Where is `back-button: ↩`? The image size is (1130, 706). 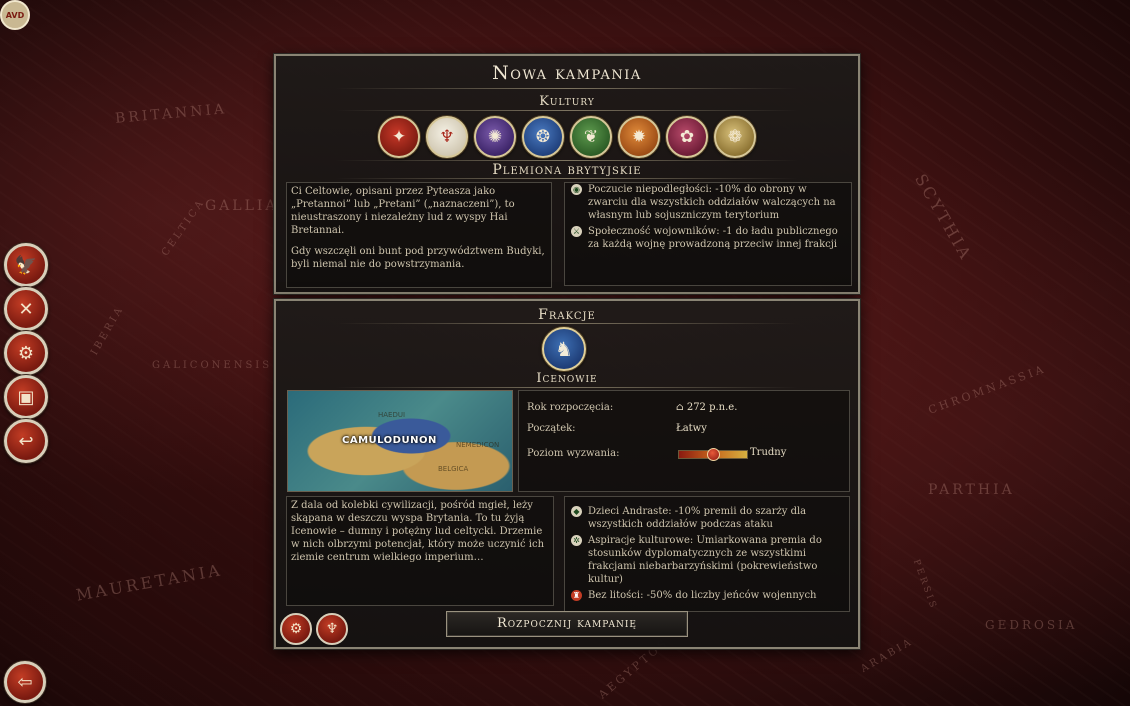
back-button: ↩ is located at coordinates (26, 441).